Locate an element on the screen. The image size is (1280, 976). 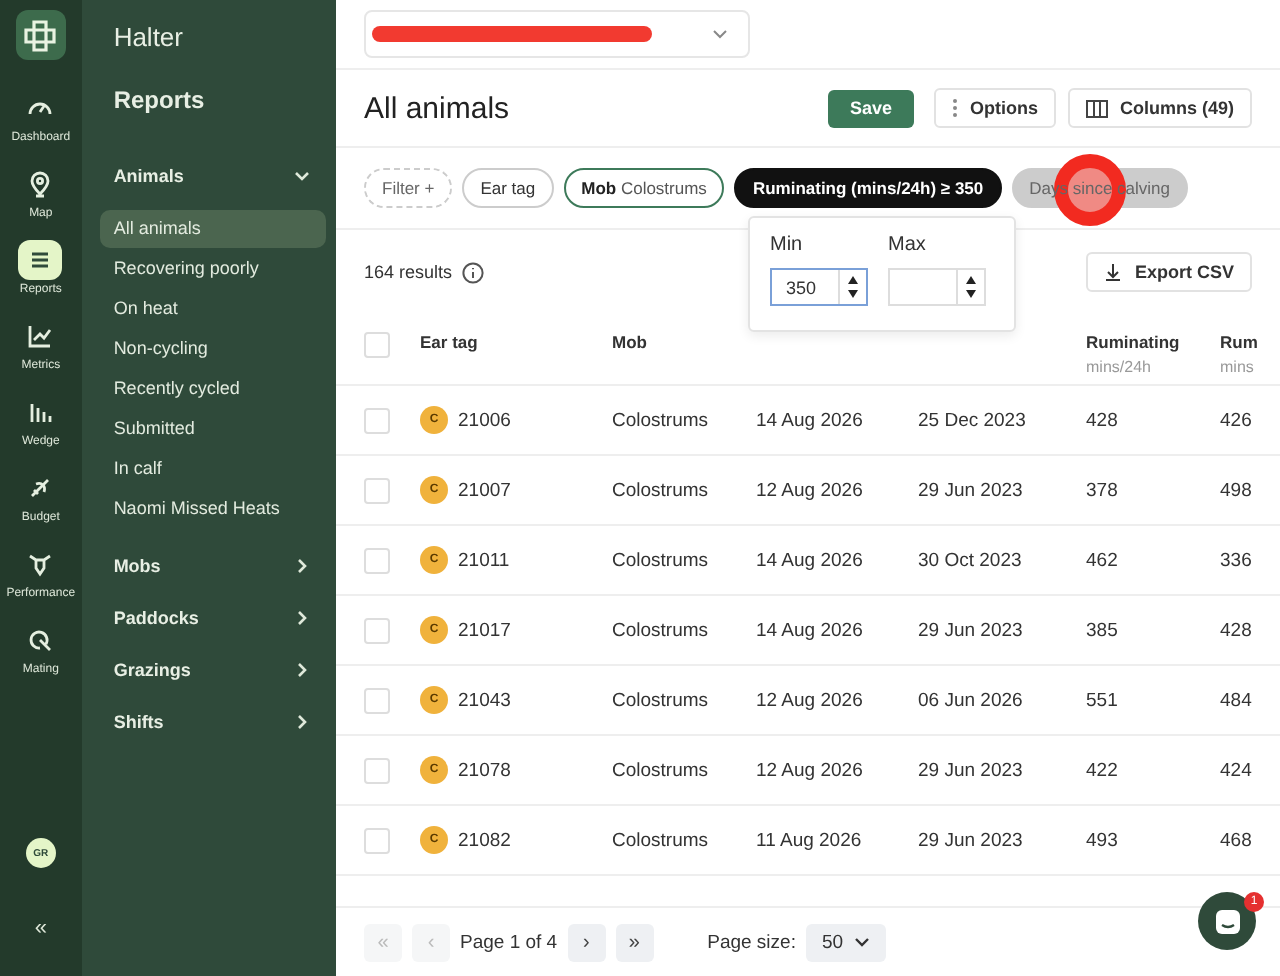
more-icon is located at coordinates (954, 108).